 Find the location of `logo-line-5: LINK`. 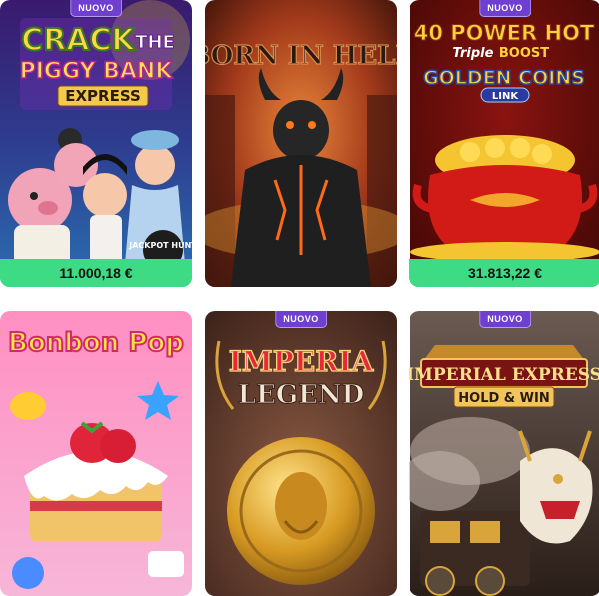

logo-line-5: LINK is located at coordinates (505, 96).